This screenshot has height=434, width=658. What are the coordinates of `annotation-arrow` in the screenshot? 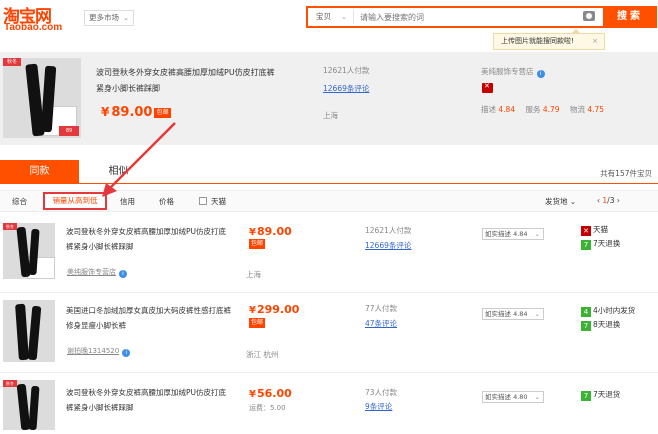 It's located at (139, 159).